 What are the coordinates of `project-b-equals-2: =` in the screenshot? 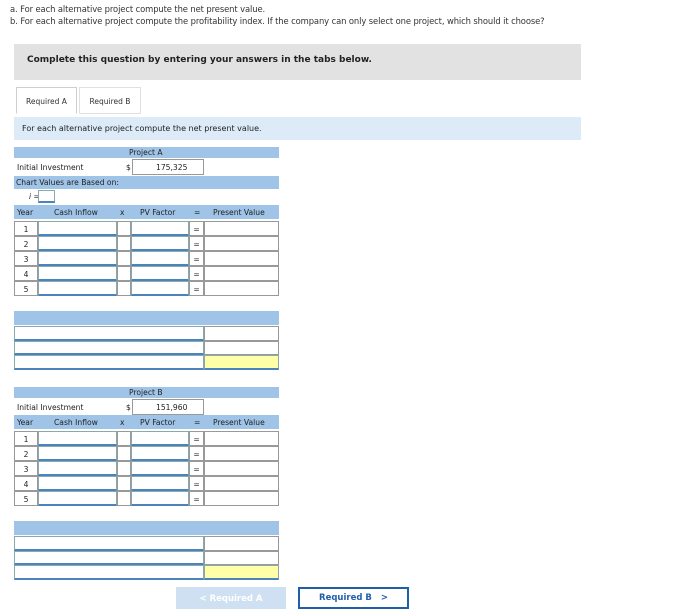 It's located at (196, 453).